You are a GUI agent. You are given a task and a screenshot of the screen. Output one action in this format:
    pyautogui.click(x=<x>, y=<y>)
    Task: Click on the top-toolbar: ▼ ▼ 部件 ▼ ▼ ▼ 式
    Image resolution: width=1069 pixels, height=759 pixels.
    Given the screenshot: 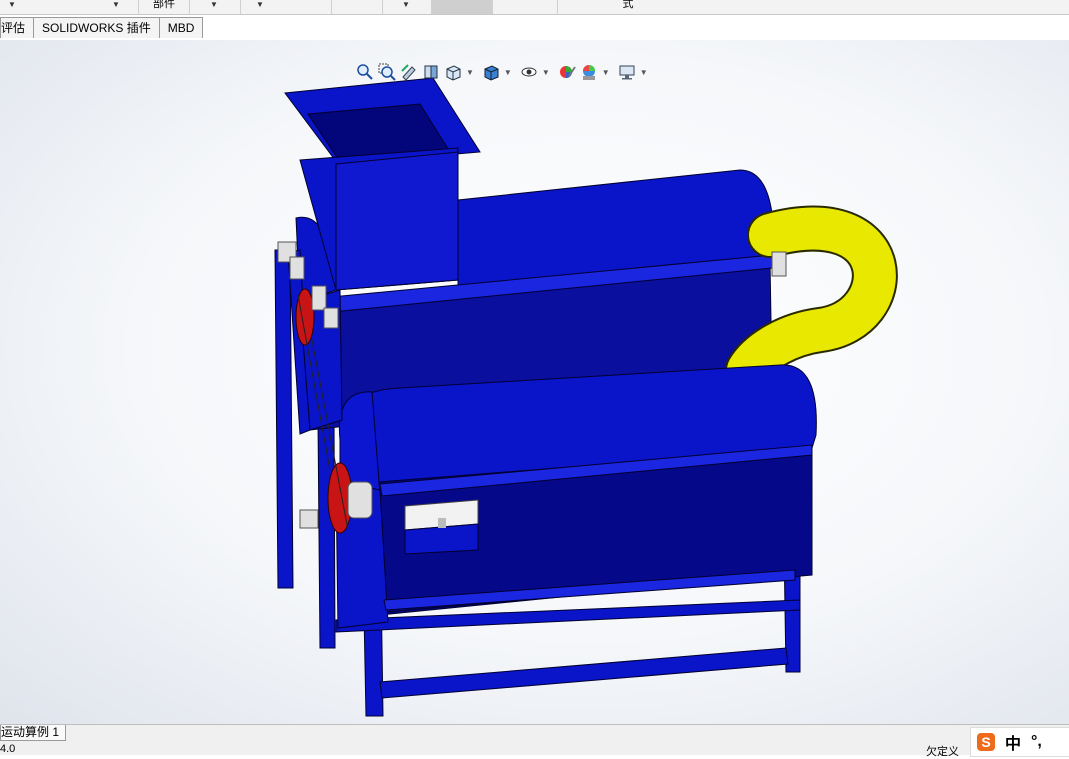 What is the action you would take?
    pyautogui.click(x=534, y=7)
    